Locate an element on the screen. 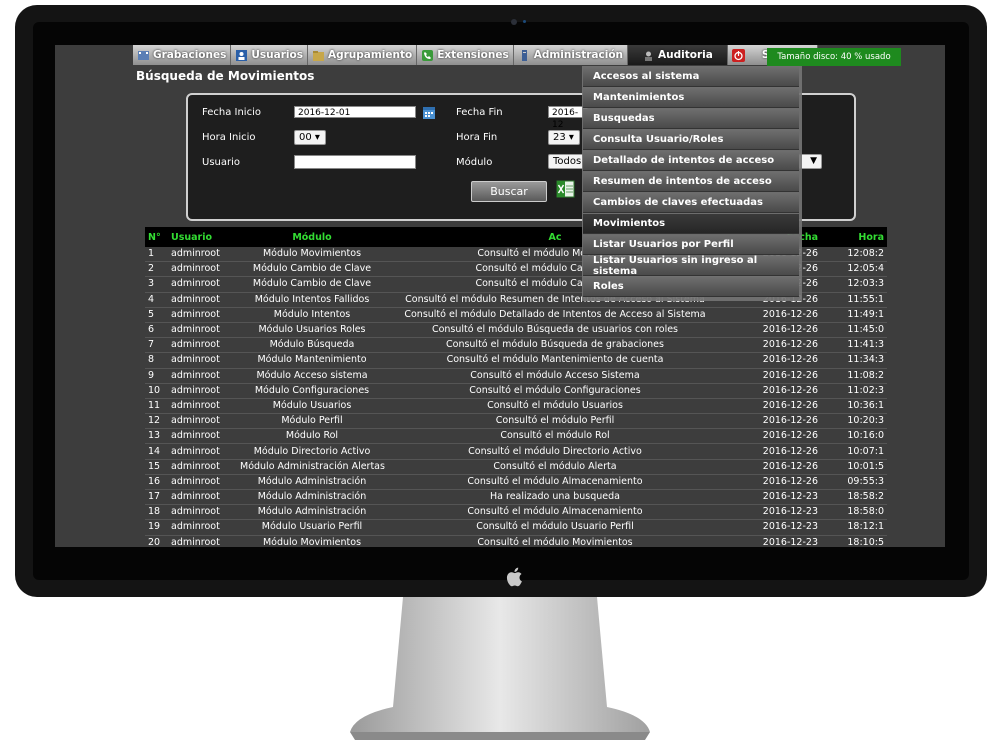  cell-modulo: Módulo Configuraciones is located at coordinates (312, 390).